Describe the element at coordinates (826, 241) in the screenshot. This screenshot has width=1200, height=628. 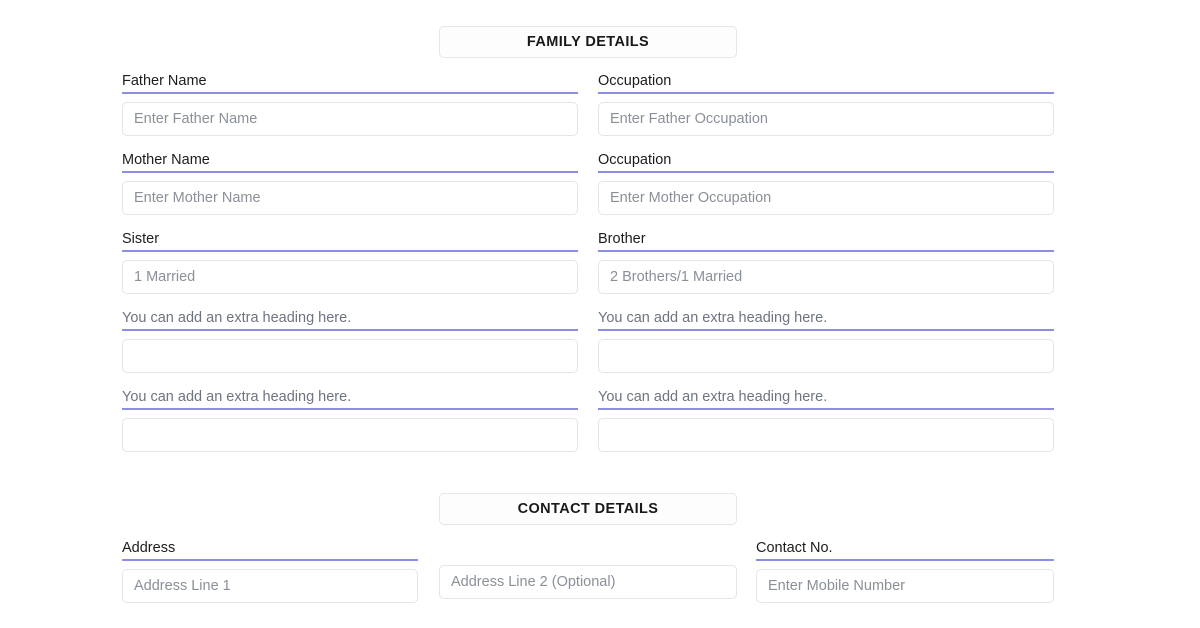
I see `label-brother: Brother` at that location.